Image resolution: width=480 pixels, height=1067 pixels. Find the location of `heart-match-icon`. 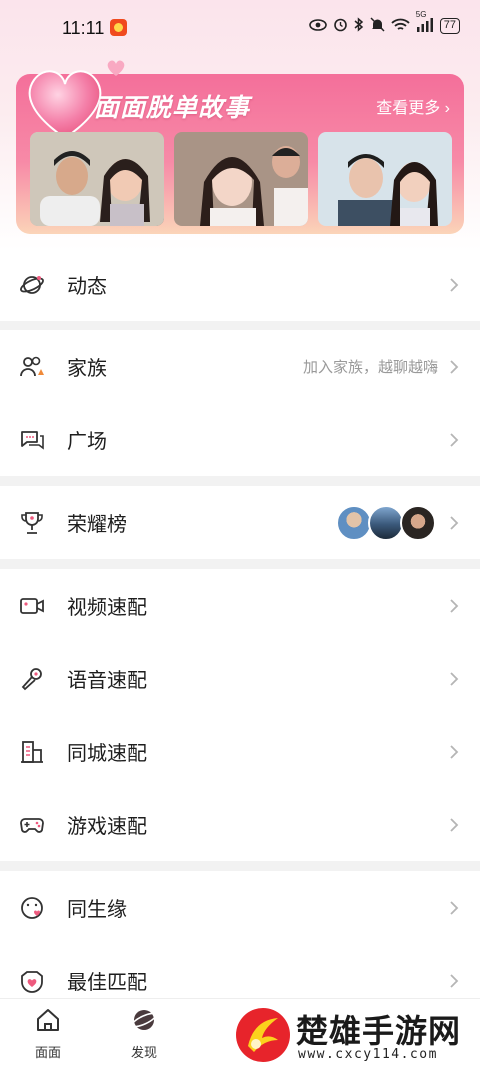

heart-match-icon is located at coordinates (32, 981).